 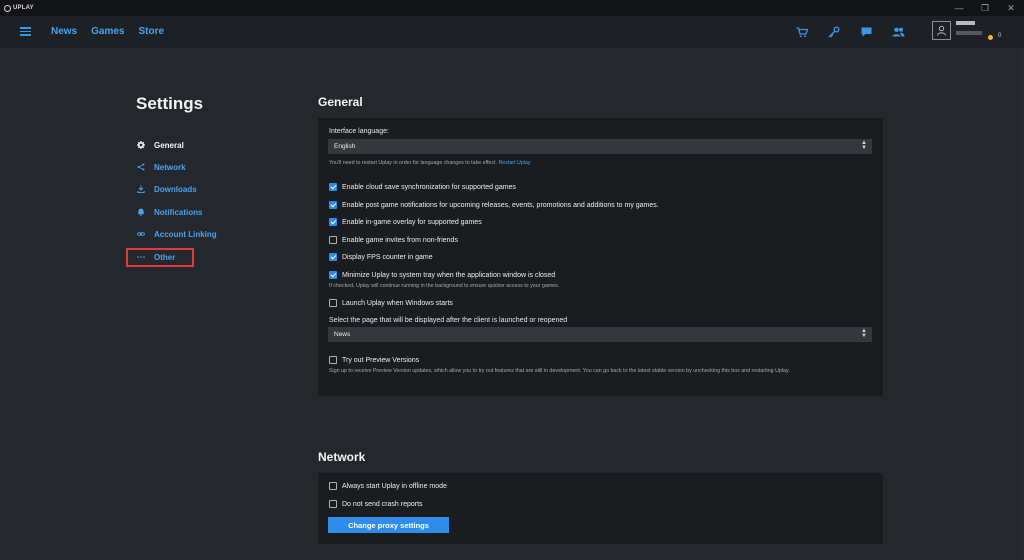 What do you see at coordinates (141, 189) in the screenshot?
I see `download-icon` at bounding box center [141, 189].